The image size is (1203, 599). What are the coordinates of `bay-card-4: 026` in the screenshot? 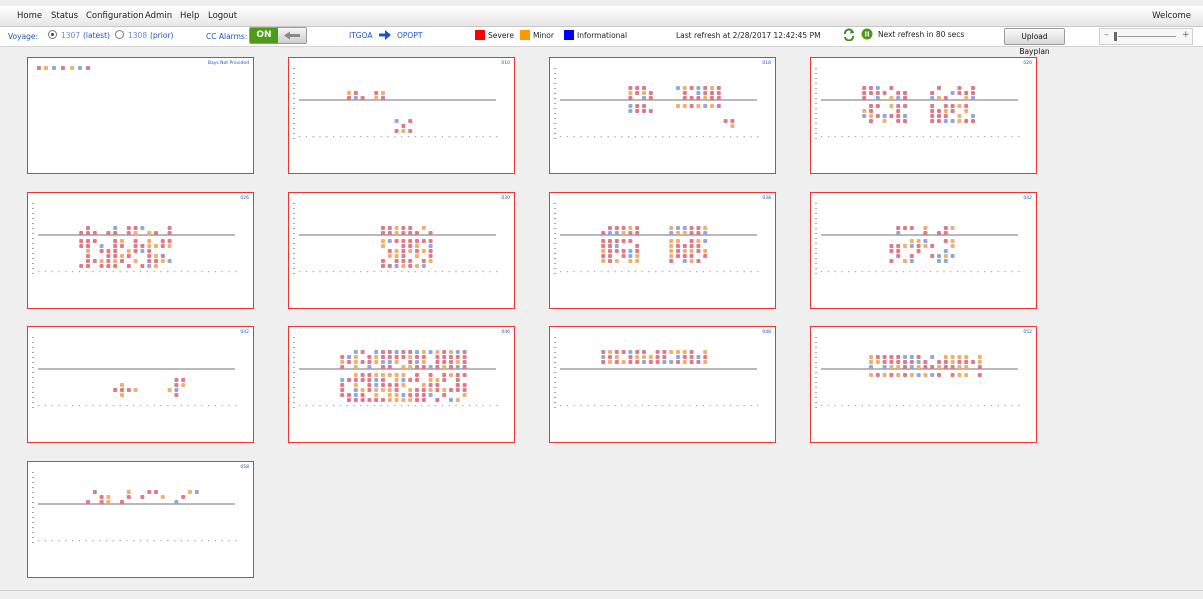 It's located at (140, 250).